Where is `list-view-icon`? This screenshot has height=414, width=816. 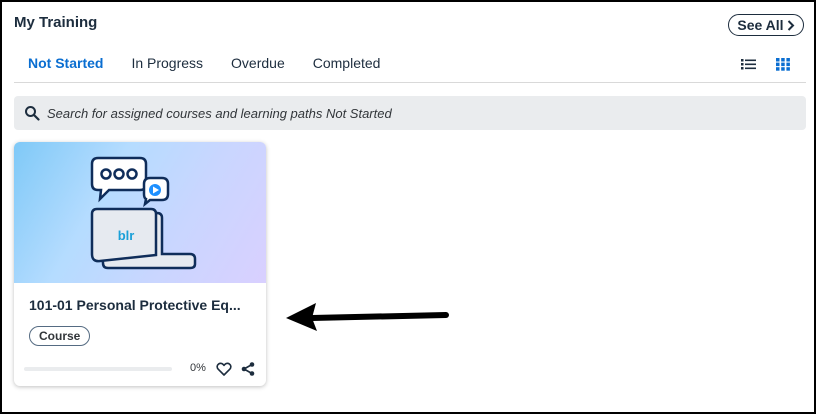
list-view-icon is located at coordinates (749, 64).